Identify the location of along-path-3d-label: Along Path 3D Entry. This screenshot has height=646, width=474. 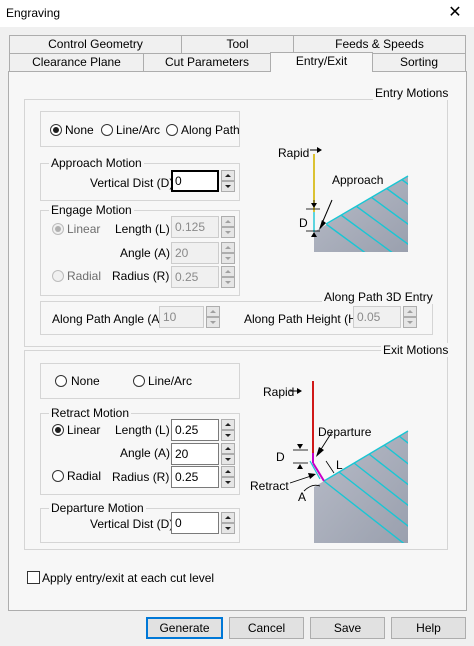
(378, 297).